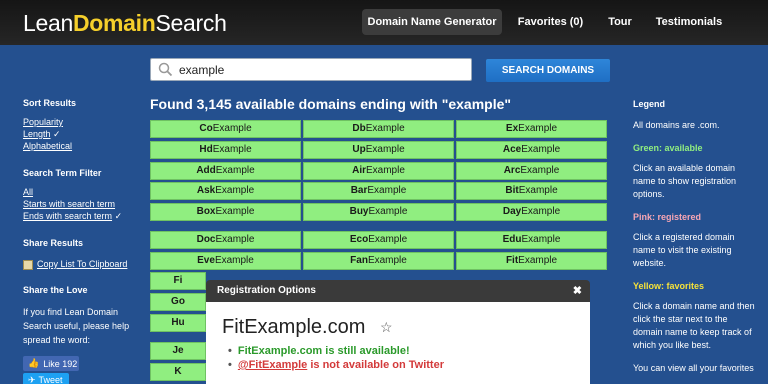  Describe the element at coordinates (512, 239) in the screenshot. I see `domain-prefix: Edu` at that location.